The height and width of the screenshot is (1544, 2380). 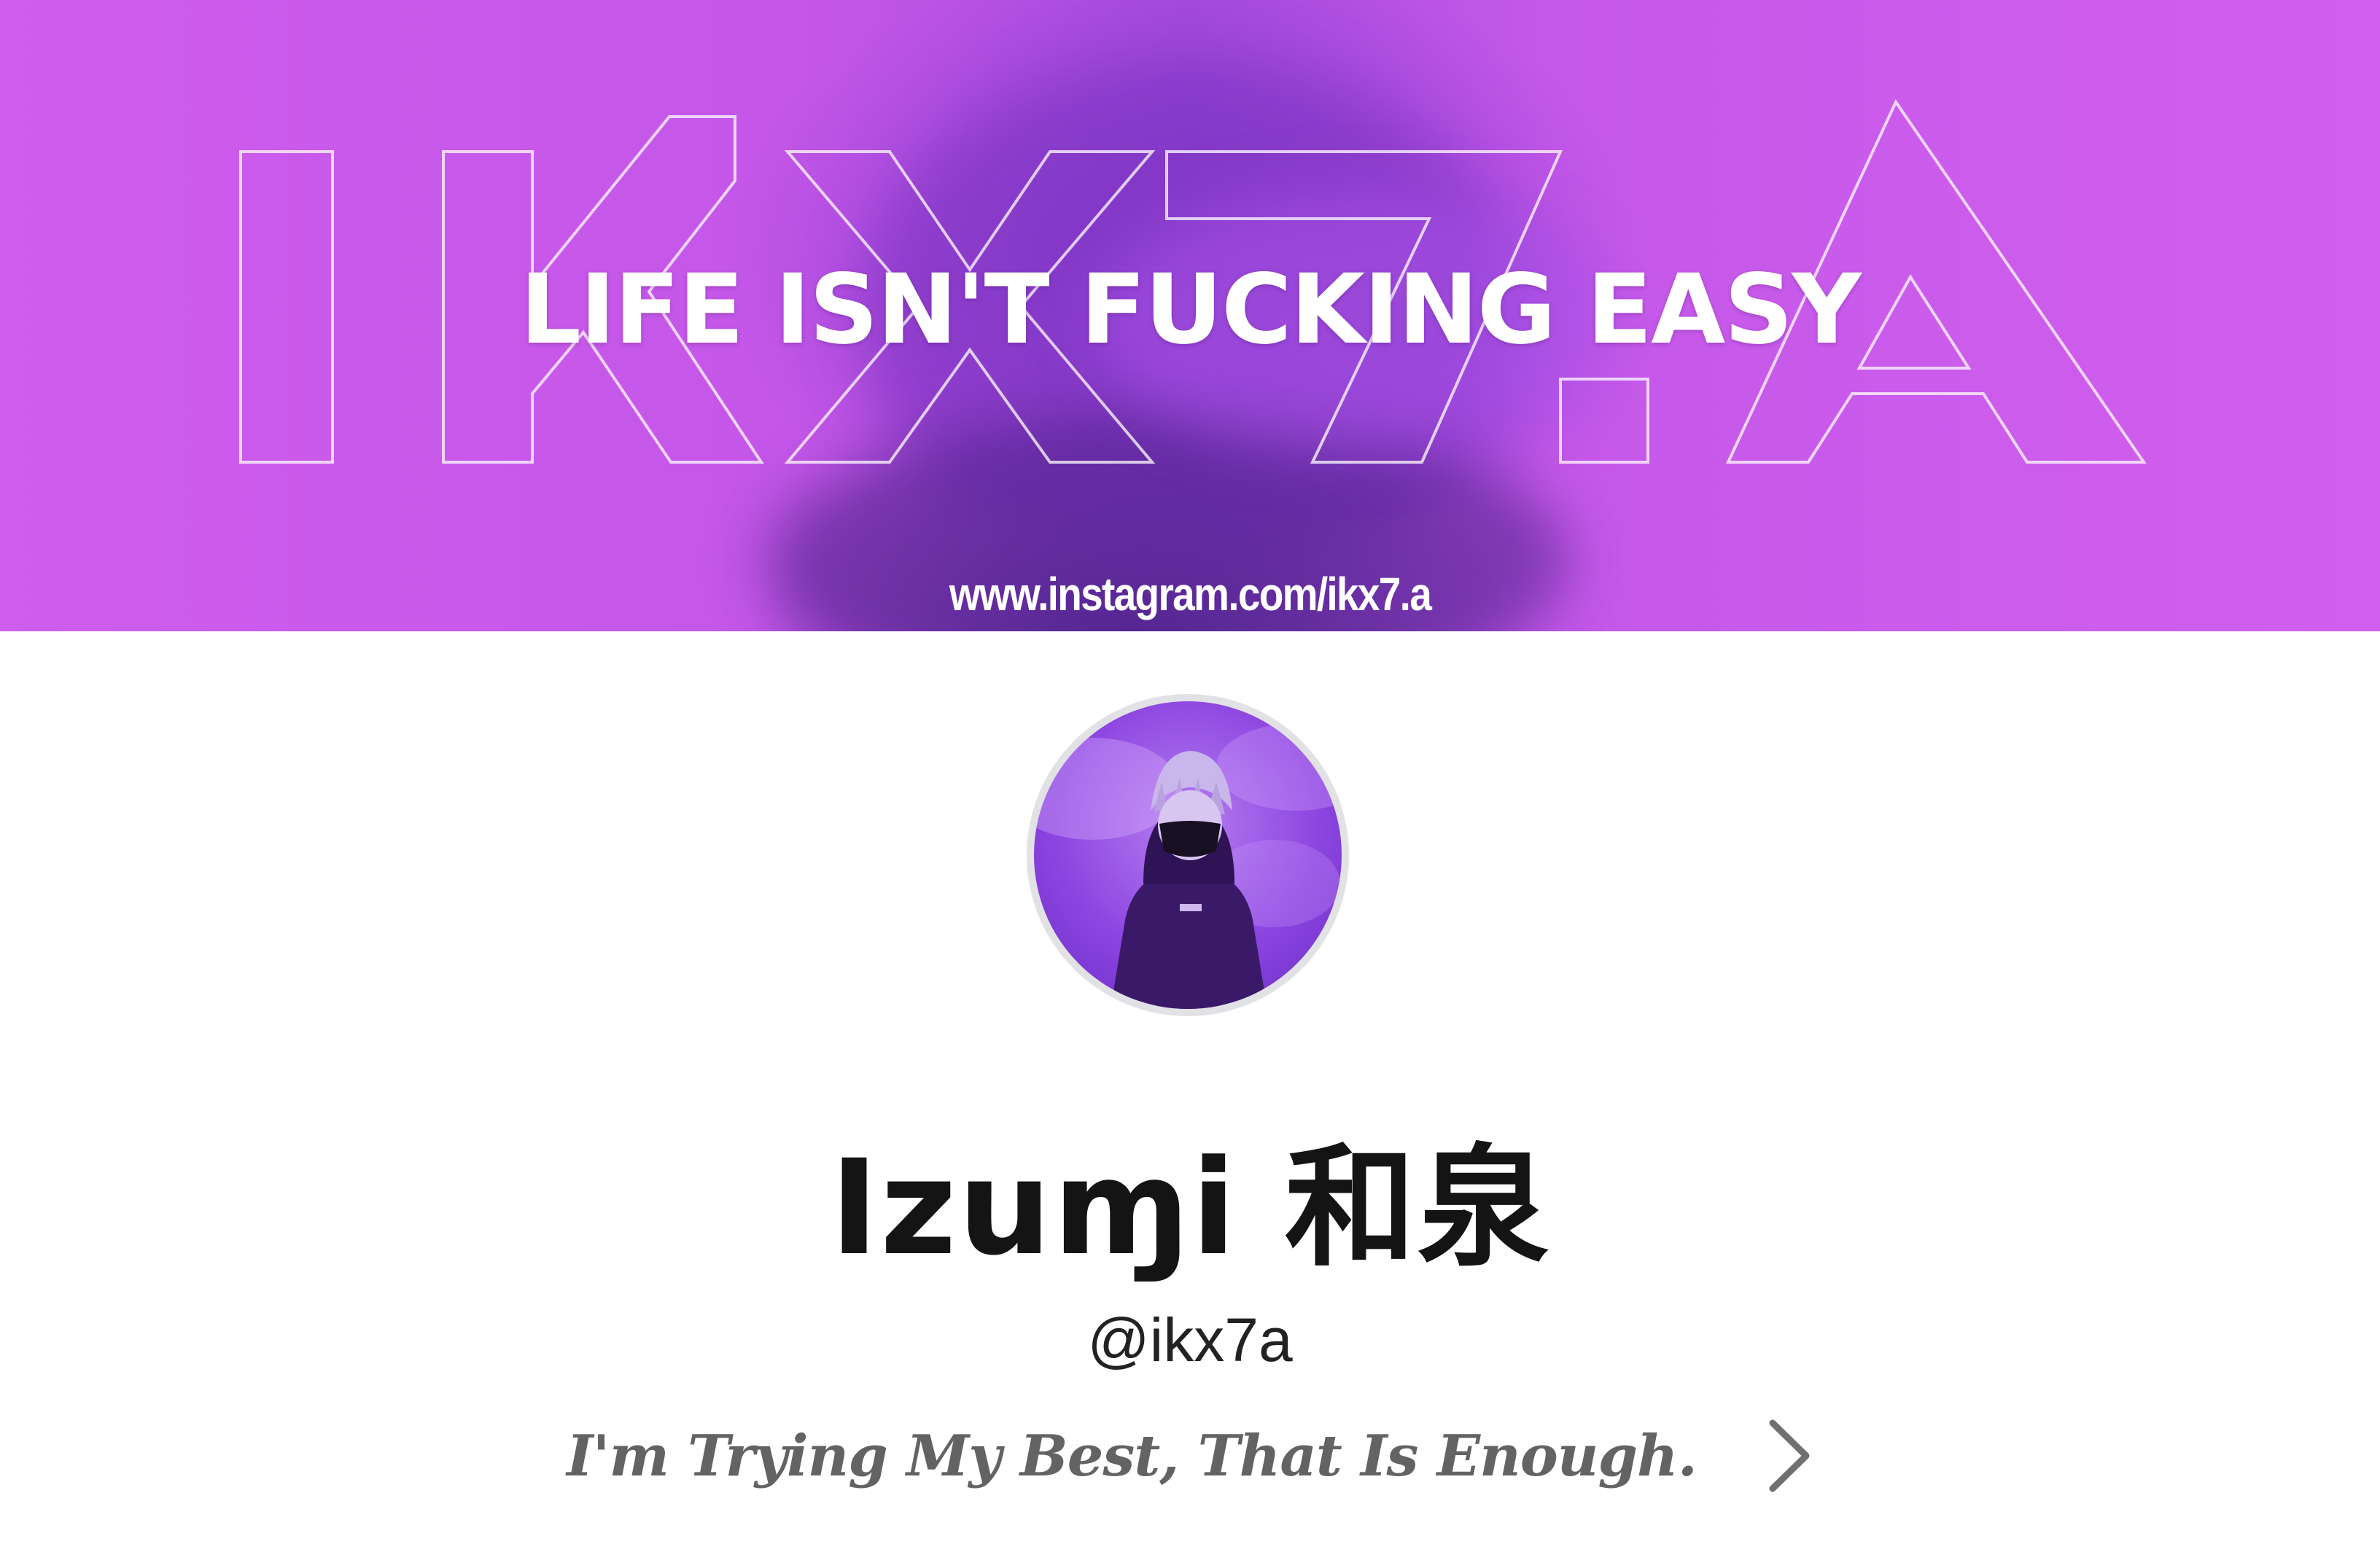 I want to click on avatar, so click(x=1188, y=855).